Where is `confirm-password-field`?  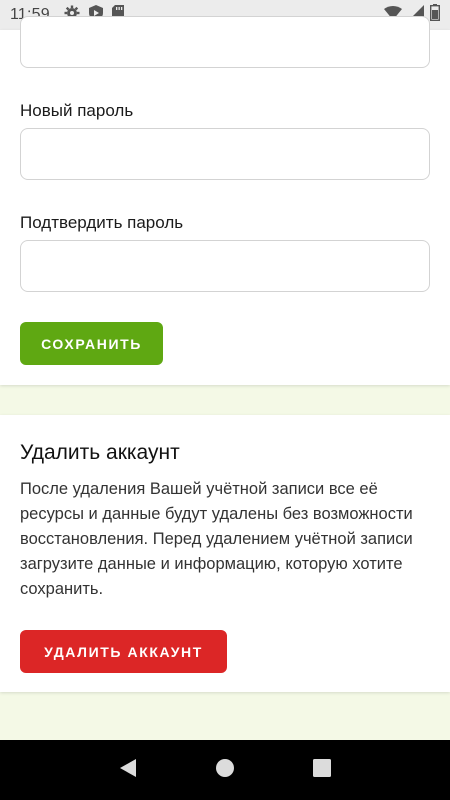
confirm-password-field is located at coordinates (225, 266).